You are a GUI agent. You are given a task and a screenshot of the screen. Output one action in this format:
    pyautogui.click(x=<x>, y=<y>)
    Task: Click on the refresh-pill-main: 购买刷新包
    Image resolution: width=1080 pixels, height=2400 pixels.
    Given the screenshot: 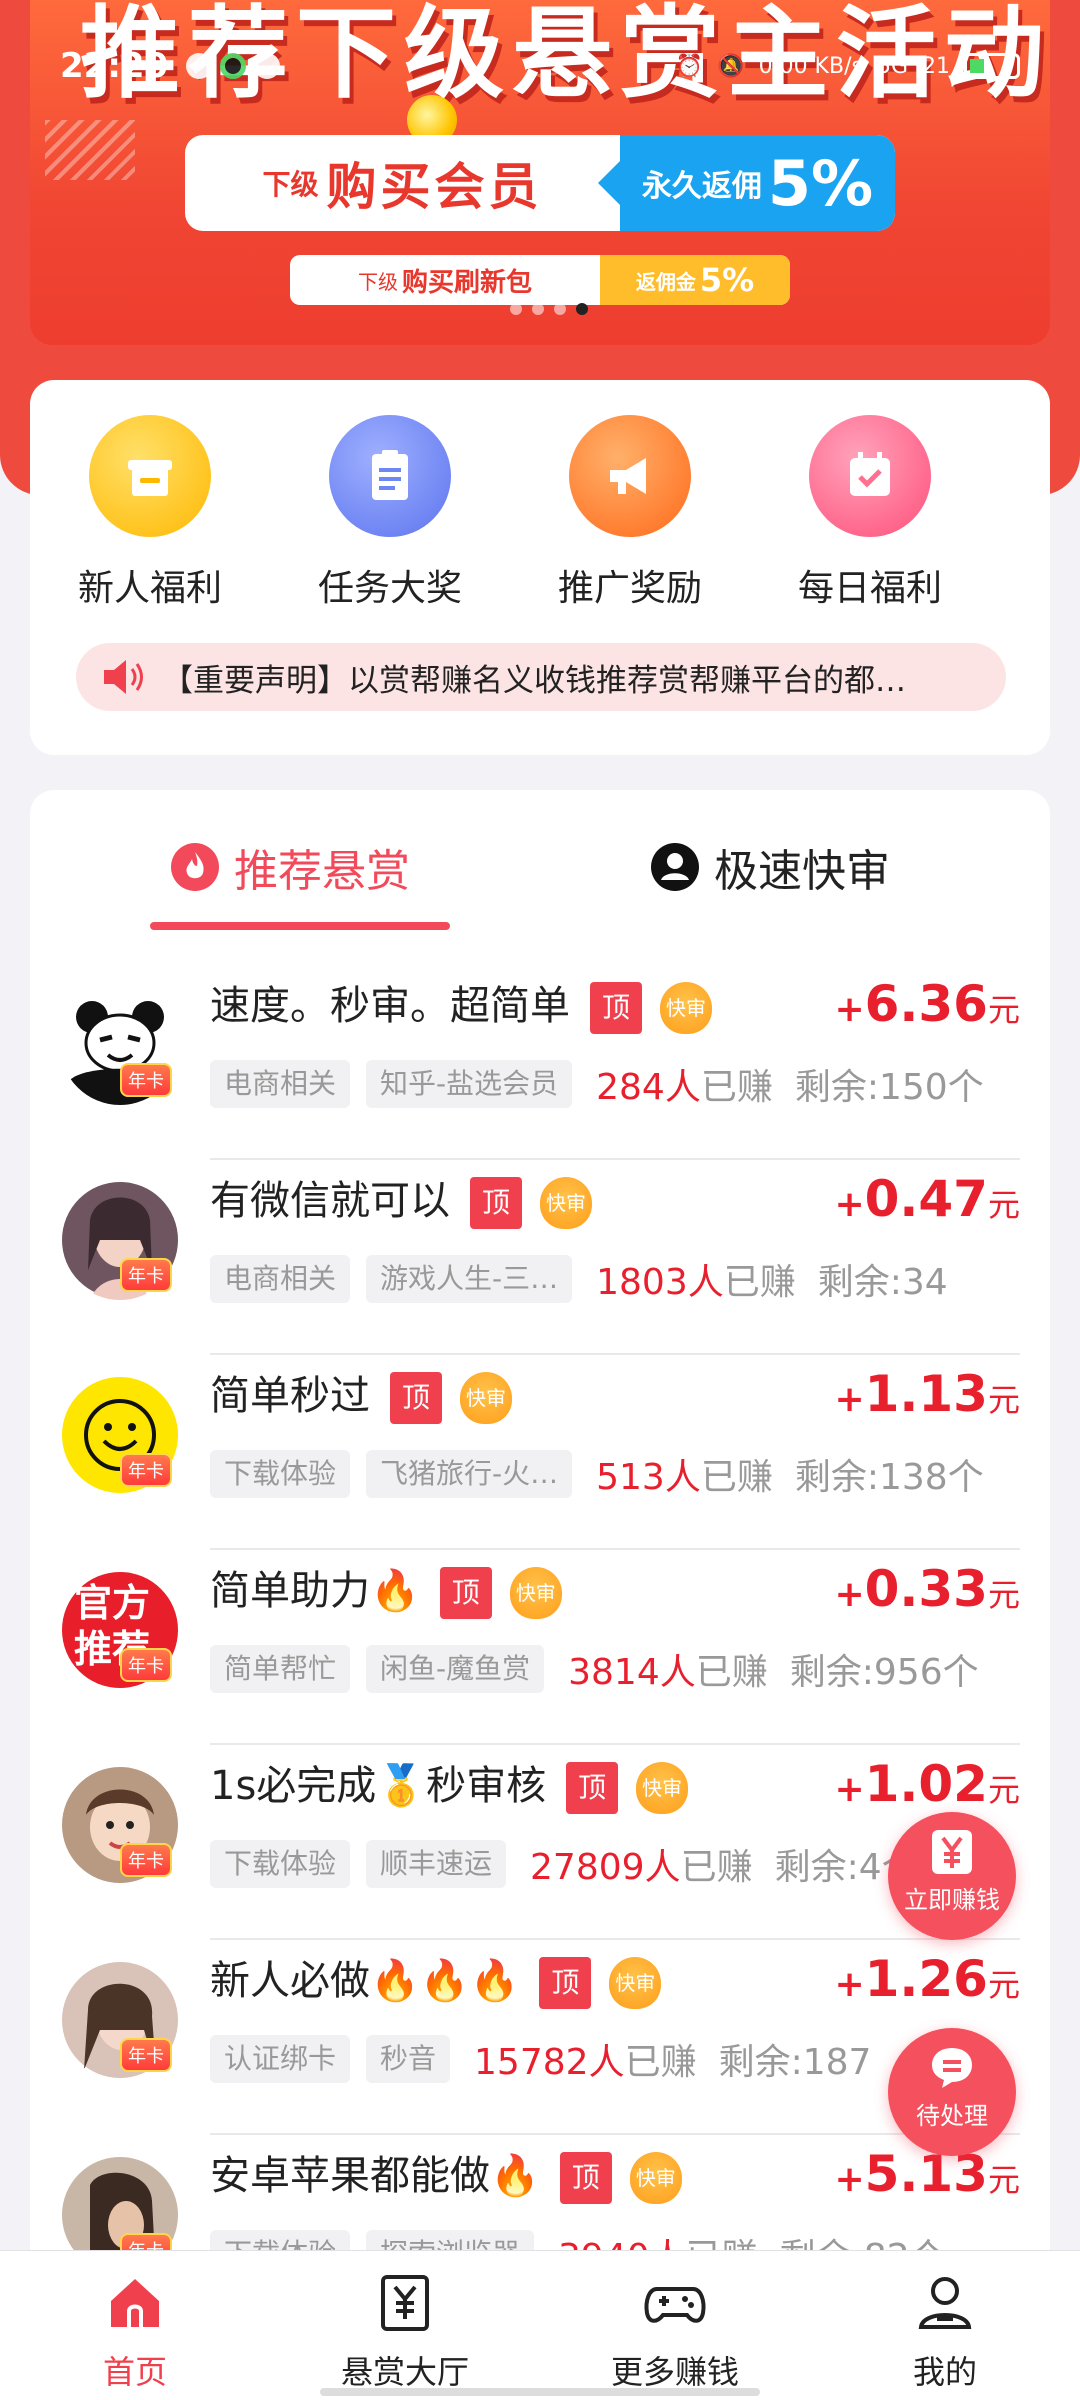 What is the action you would take?
    pyautogui.click(x=466, y=282)
    